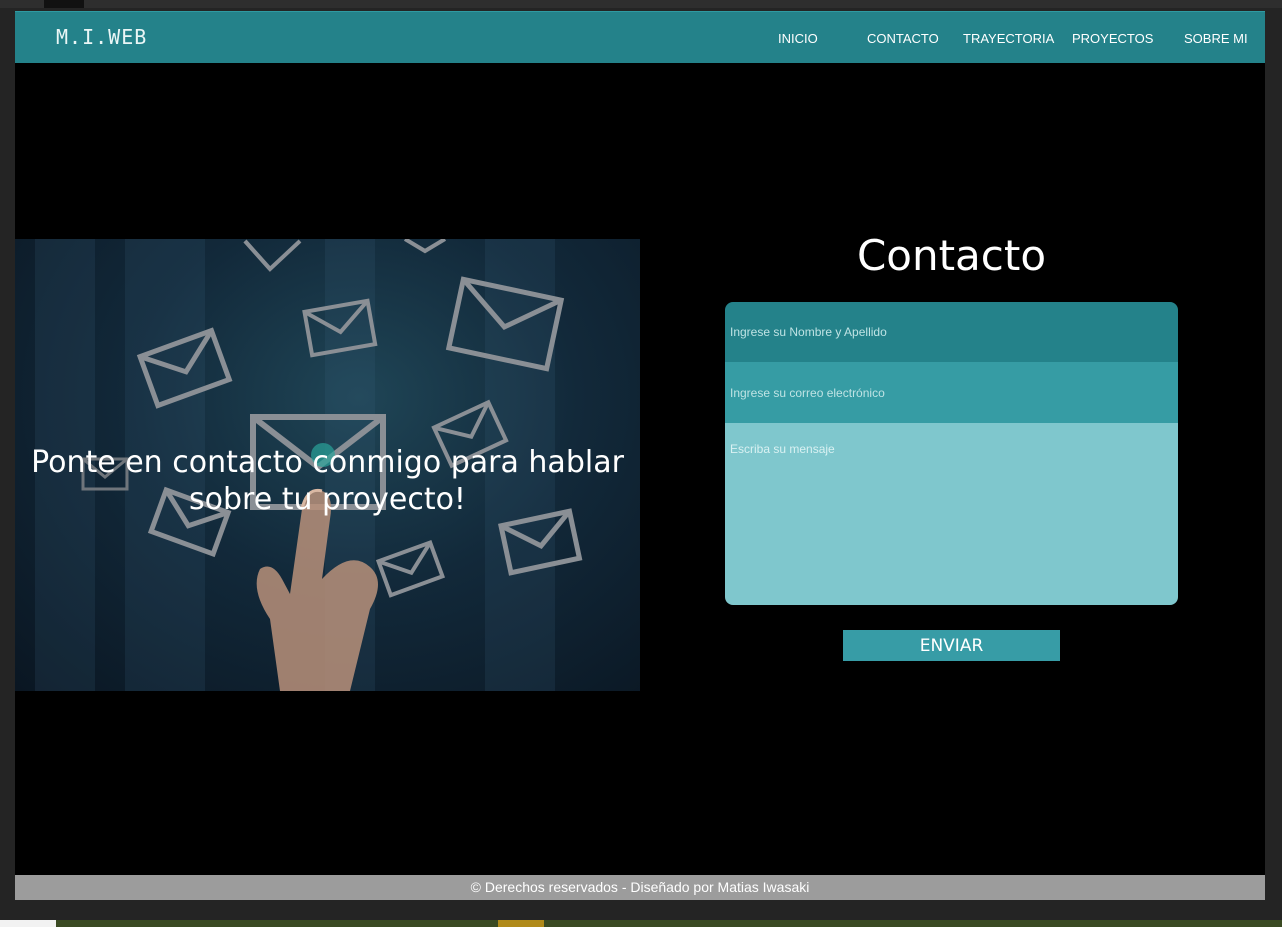 The image size is (1282, 927). What do you see at coordinates (1112, 38) in the screenshot?
I see `nav-item-proyectos: PROYECTOS` at bounding box center [1112, 38].